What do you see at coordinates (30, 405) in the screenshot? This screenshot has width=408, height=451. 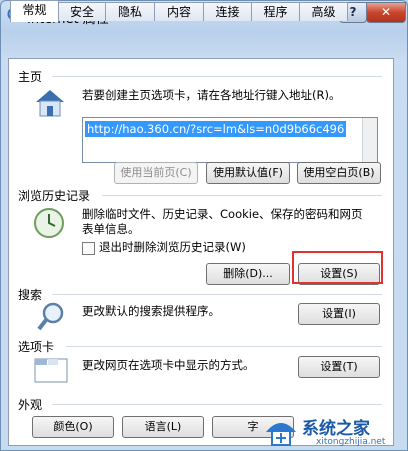 I see `appearance-label: 外观` at bounding box center [30, 405].